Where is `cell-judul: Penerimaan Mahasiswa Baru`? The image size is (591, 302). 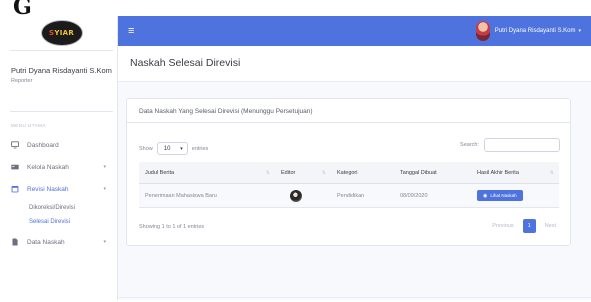 cell-judul: Penerimaan Mahasiswa Baru is located at coordinates (181, 195).